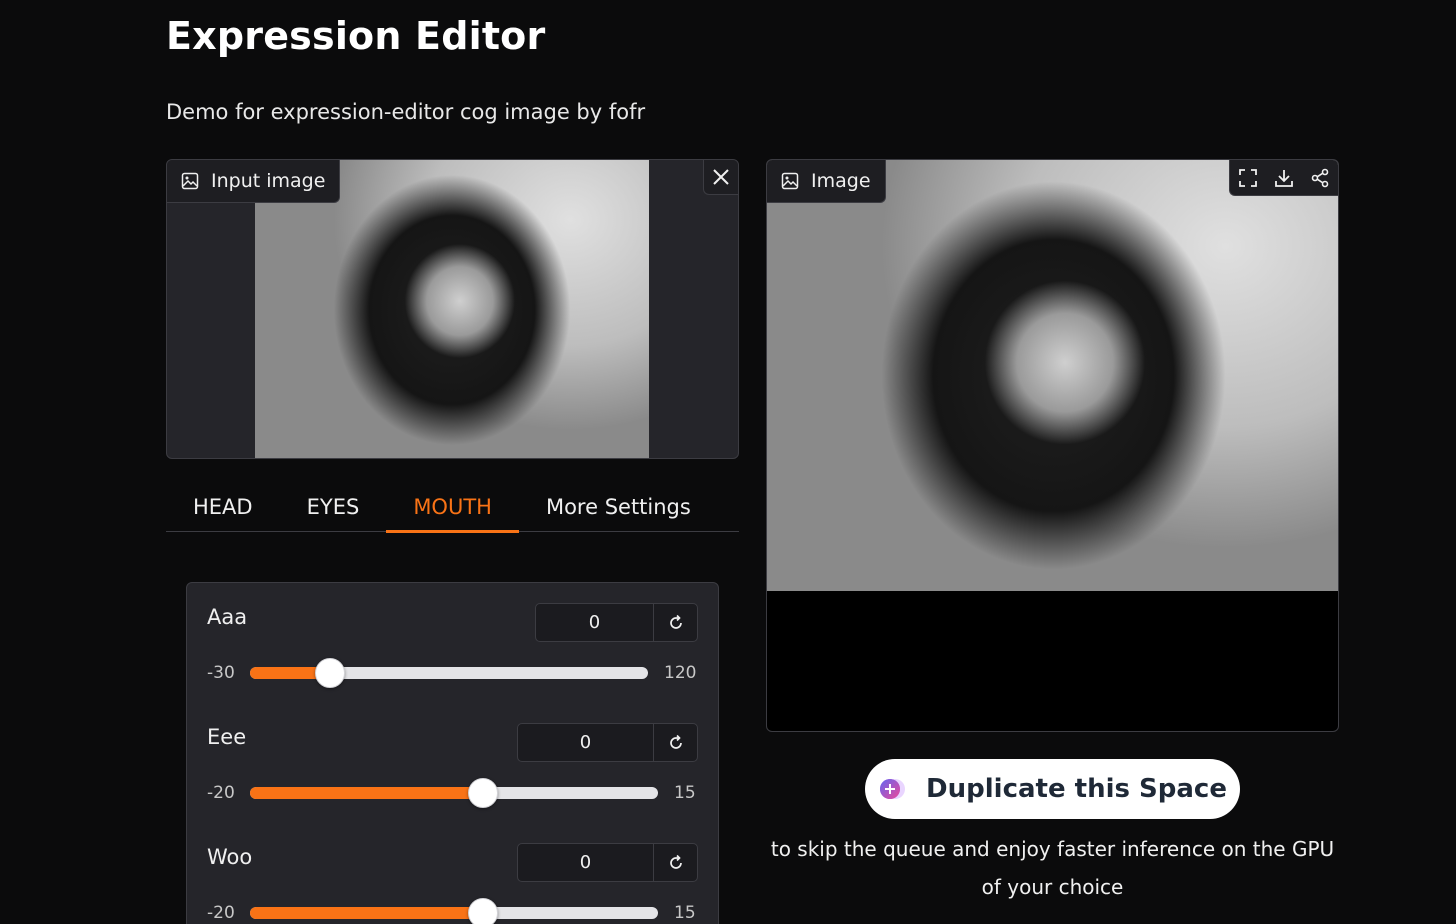 The width and height of the screenshot is (1456, 924). Describe the element at coordinates (452, 763) in the screenshot. I see `slider-eee: Eee -20 15` at that location.